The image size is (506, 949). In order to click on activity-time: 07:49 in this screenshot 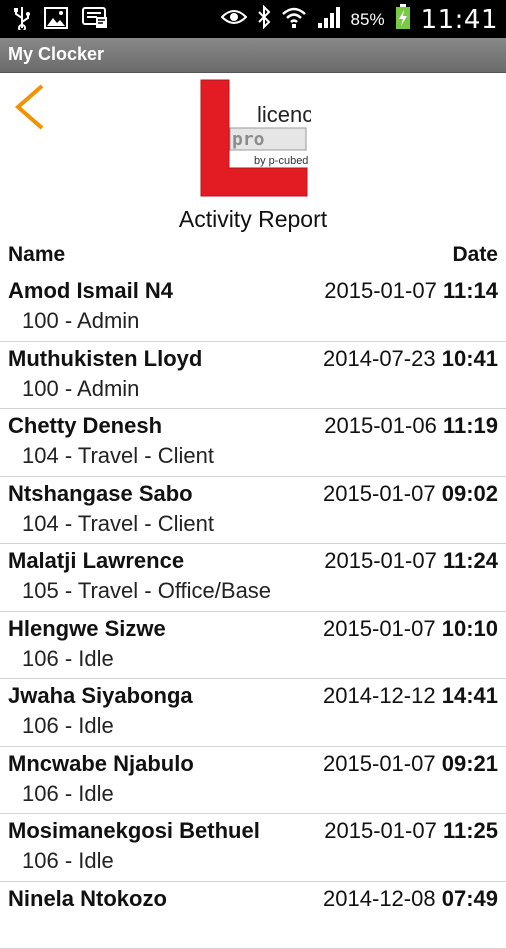, I will do `click(470, 898)`.